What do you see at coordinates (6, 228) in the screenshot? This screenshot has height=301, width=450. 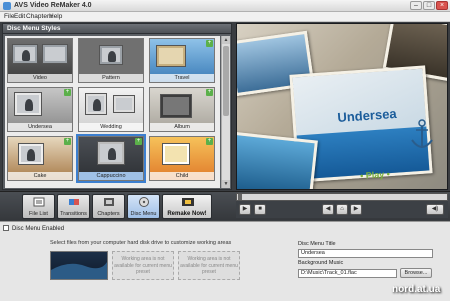 I see `disc-menu-enabled-checkbox` at bounding box center [6, 228].